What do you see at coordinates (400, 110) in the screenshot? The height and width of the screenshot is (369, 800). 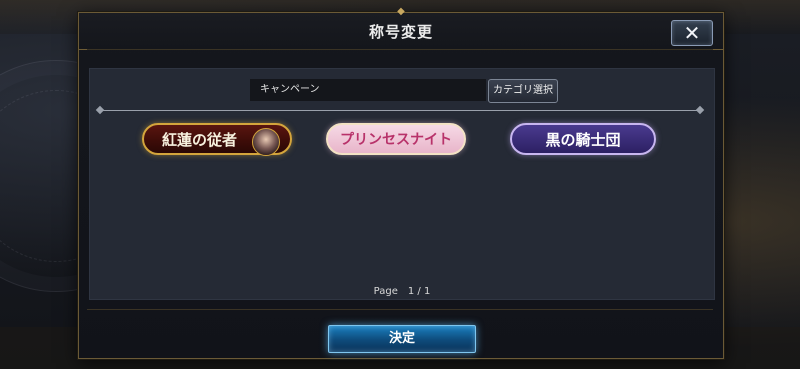 I see `panel-divider` at bounding box center [400, 110].